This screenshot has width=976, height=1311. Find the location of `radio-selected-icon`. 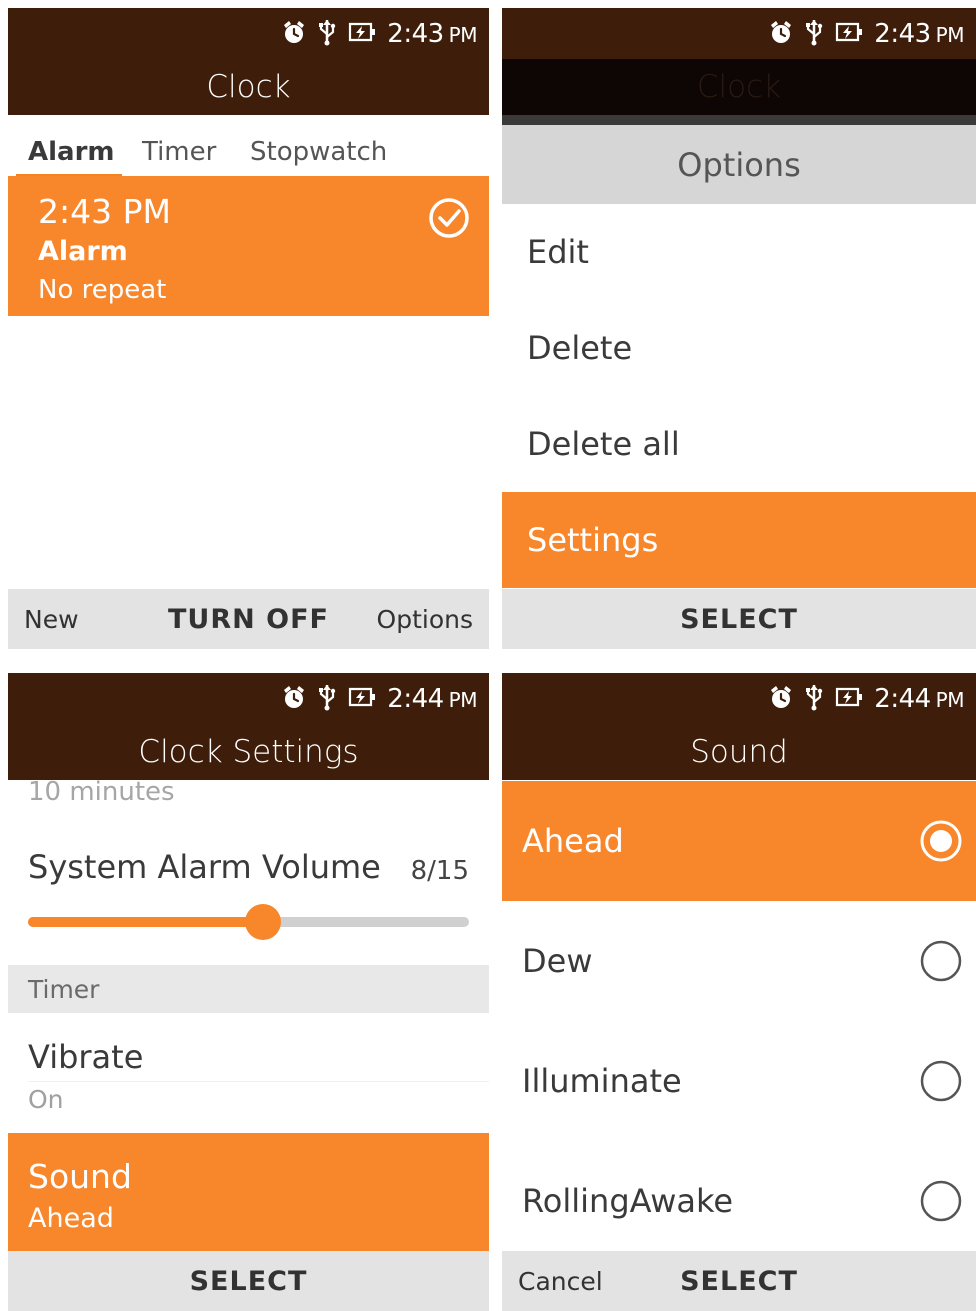

radio-selected-icon is located at coordinates (941, 841).